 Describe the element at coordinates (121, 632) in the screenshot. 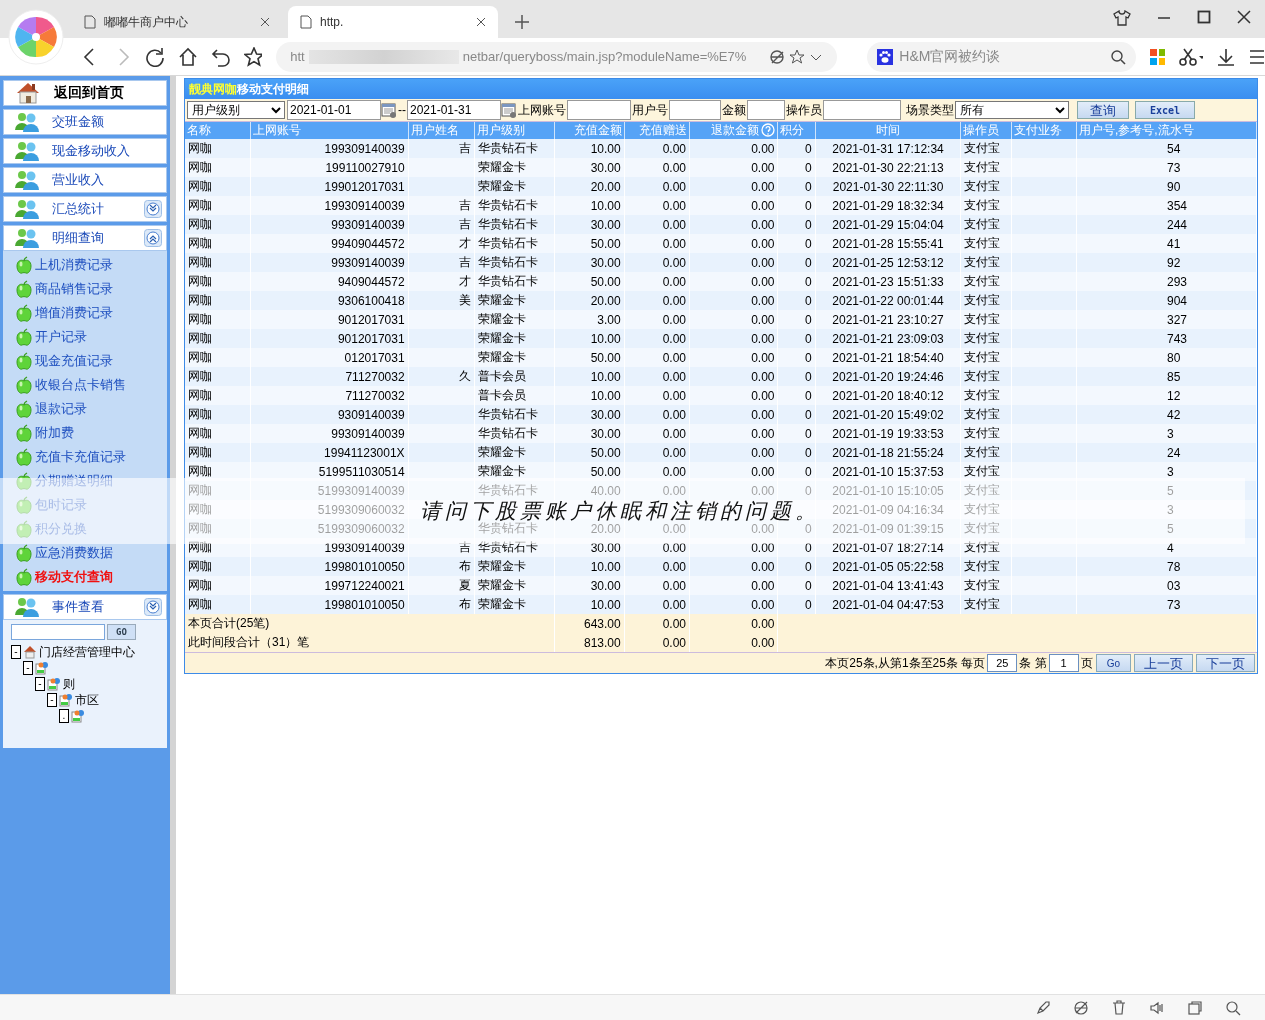

I see `go-button: GO` at that location.